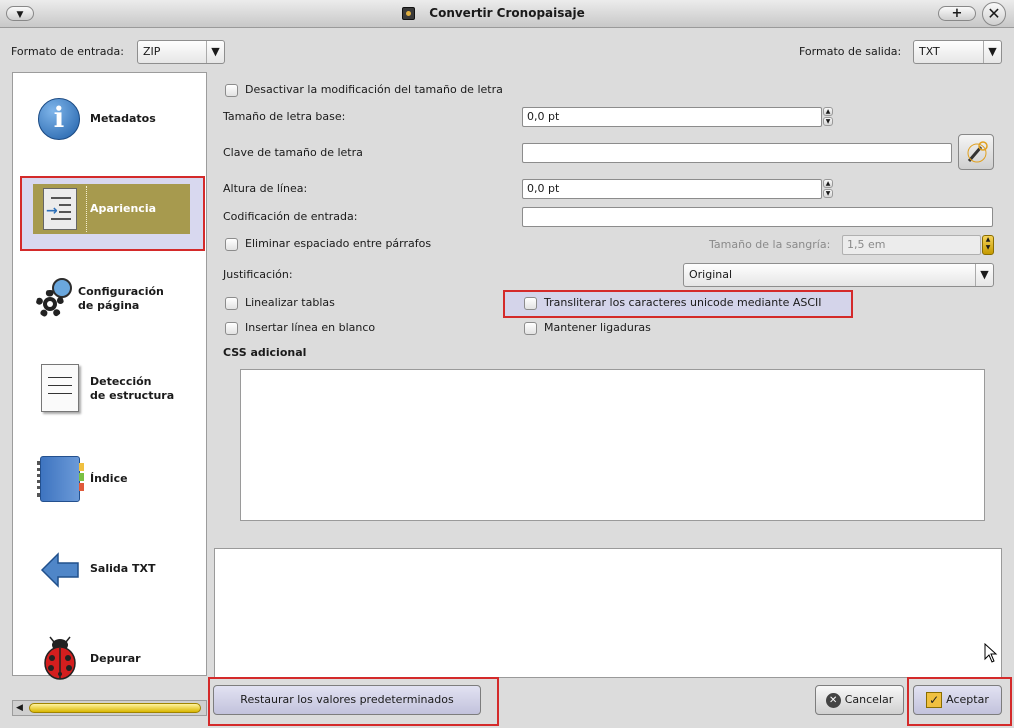  I want to click on sidebar-item-appearance-label: Apariencia, so click(123, 208).